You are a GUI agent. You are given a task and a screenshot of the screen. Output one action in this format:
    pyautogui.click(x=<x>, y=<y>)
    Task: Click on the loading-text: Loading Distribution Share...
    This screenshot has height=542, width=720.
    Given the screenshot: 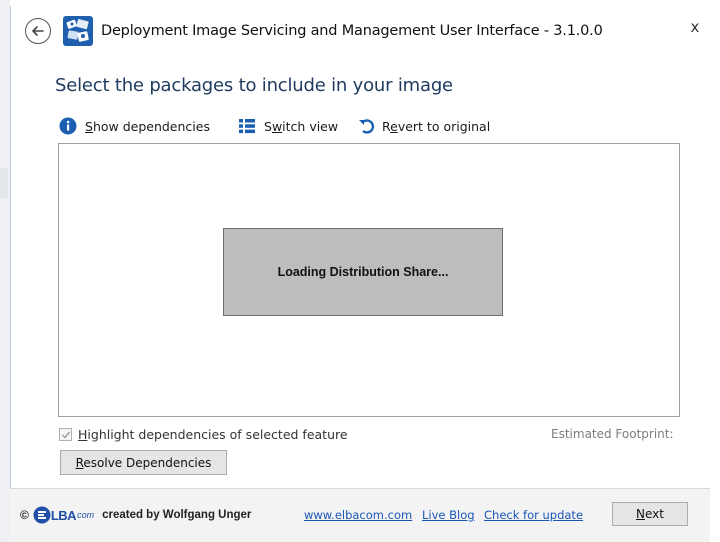 What is the action you would take?
    pyautogui.click(x=363, y=272)
    